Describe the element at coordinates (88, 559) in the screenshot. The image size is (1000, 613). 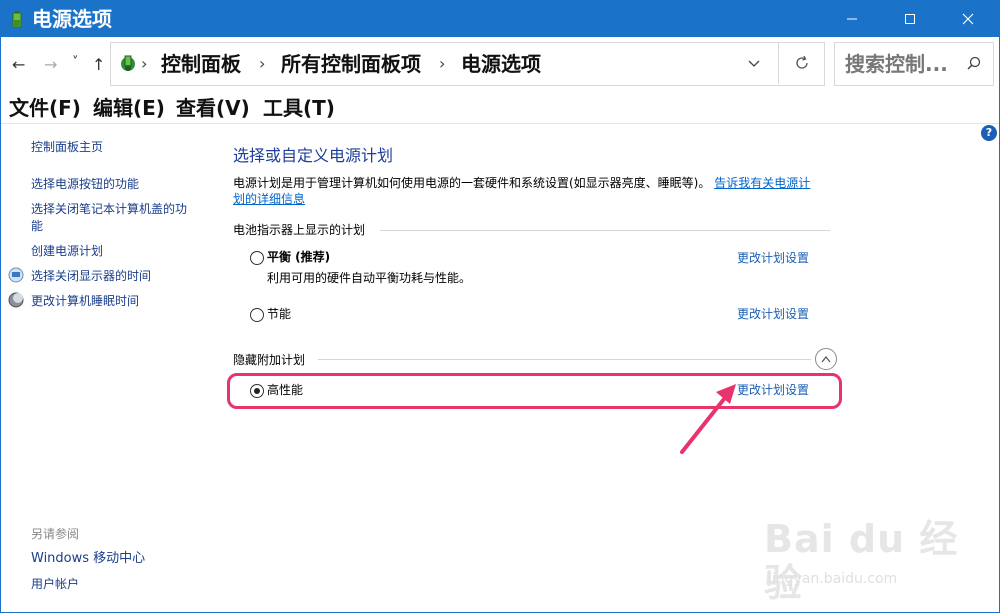
I see `see-also-mobility-center: Windows 移动中心` at that location.